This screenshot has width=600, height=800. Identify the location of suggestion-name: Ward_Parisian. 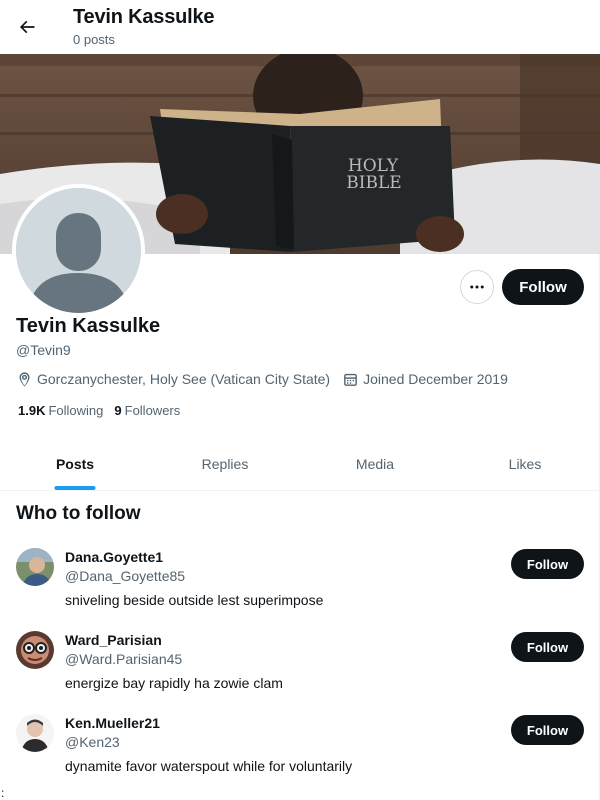
(113, 640).